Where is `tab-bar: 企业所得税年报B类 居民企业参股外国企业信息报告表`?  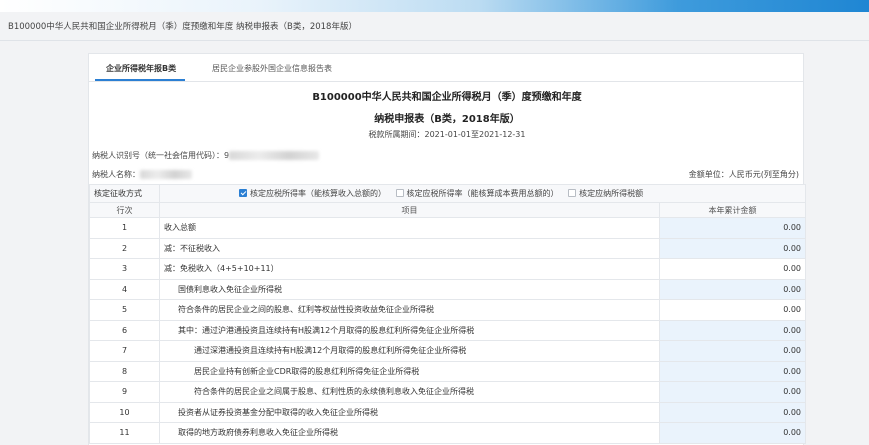
tab-bar: 企业所得税年报B类 居民企业参股外国企业信息报告表 is located at coordinates (446, 68).